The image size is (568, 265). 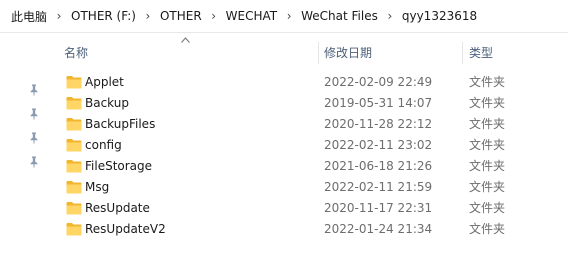 What do you see at coordinates (125, 229) in the screenshot?
I see `file-name: ResUpdateV2` at bounding box center [125, 229].